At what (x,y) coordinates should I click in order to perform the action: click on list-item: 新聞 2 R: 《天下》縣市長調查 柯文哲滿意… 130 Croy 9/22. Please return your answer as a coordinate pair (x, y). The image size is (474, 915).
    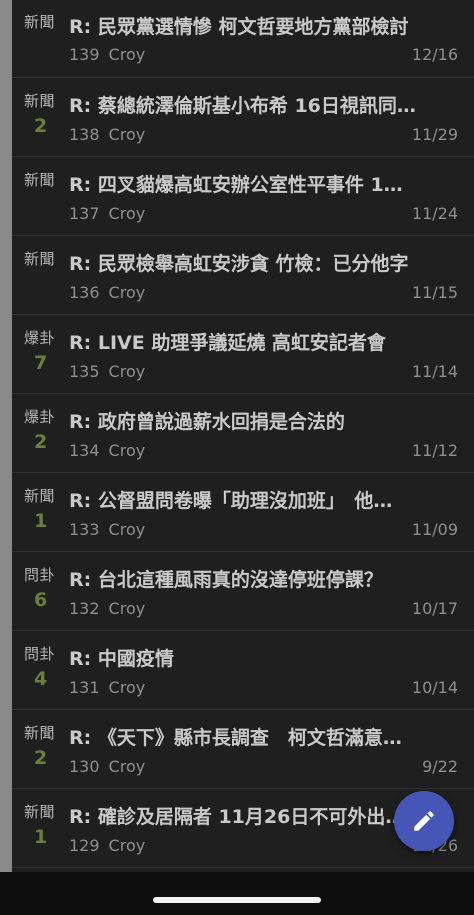
    Looking at the image, I should click on (243, 749).